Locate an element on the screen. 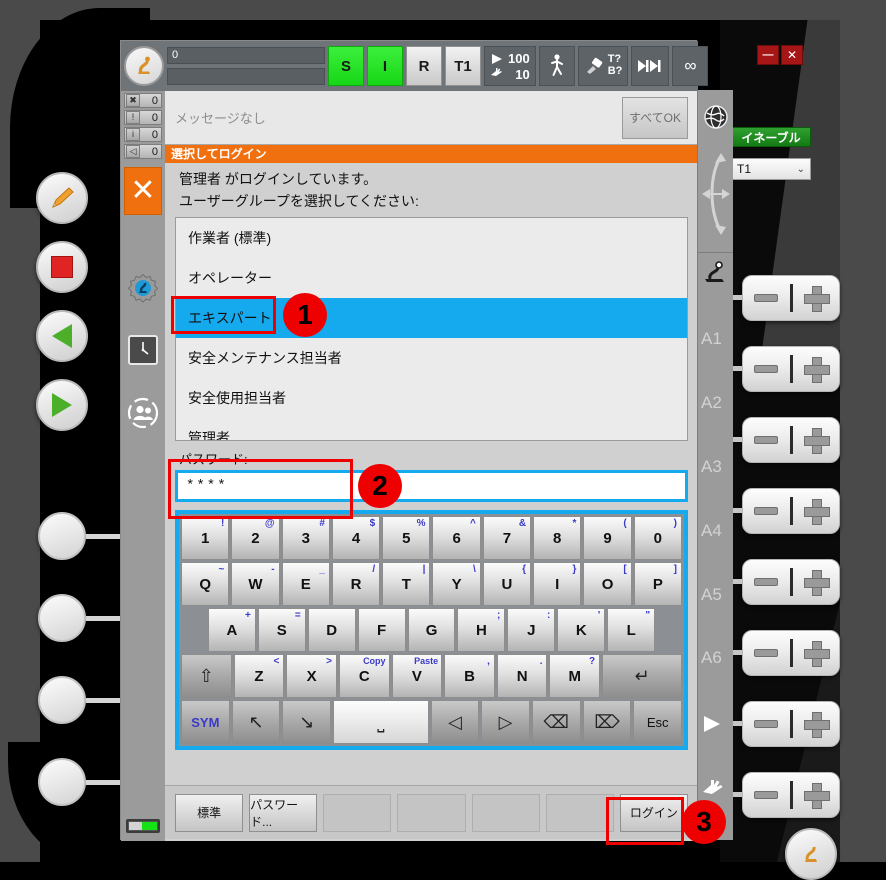 This screenshot has height=880, width=886. status-counter-error: ✖ 0 is located at coordinates (143, 100).